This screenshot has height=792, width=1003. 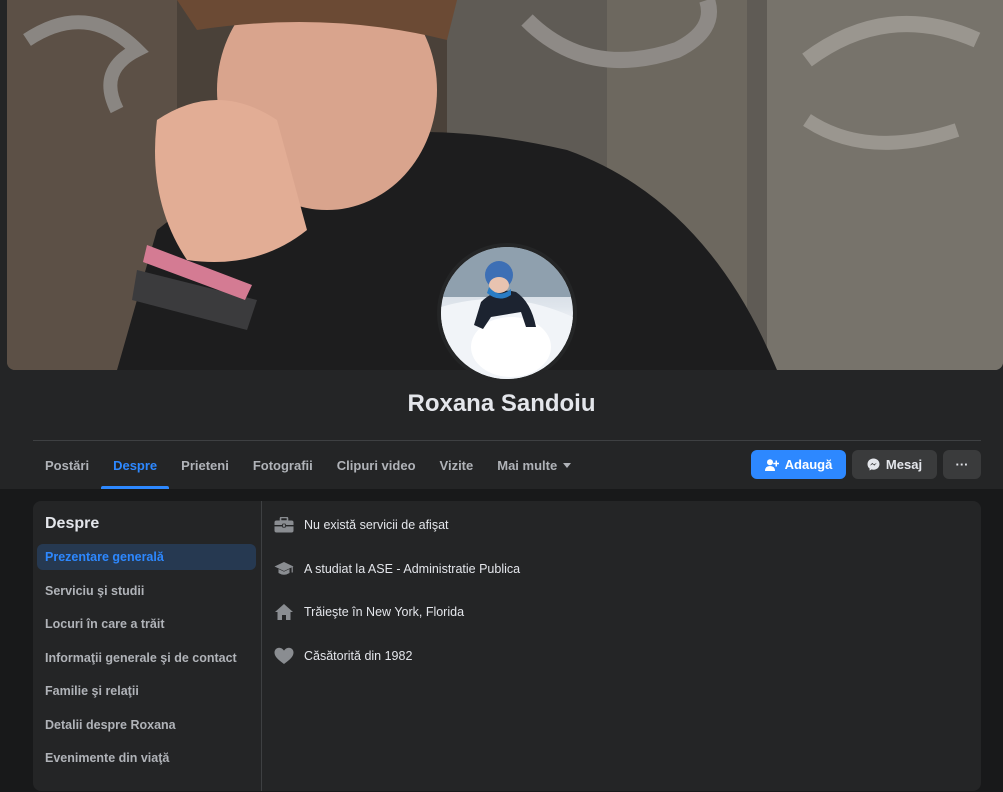 I want to click on tab-label: Vizite, so click(x=456, y=465).